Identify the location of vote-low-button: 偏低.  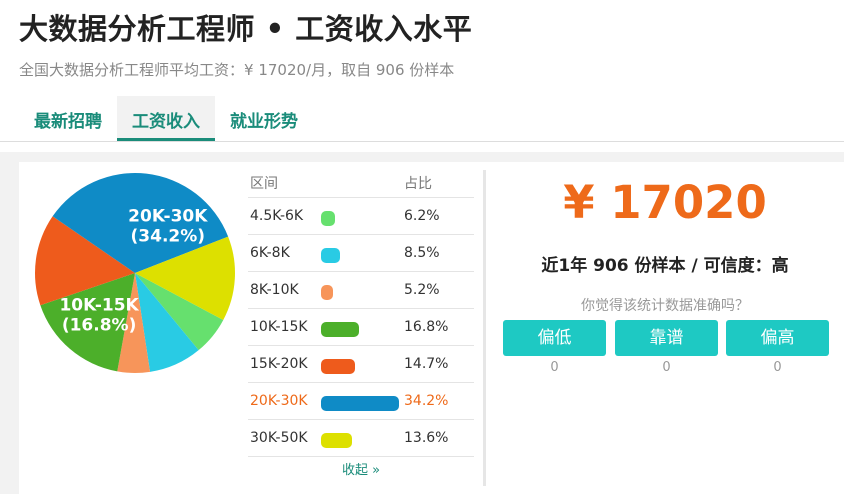
(554, 338).